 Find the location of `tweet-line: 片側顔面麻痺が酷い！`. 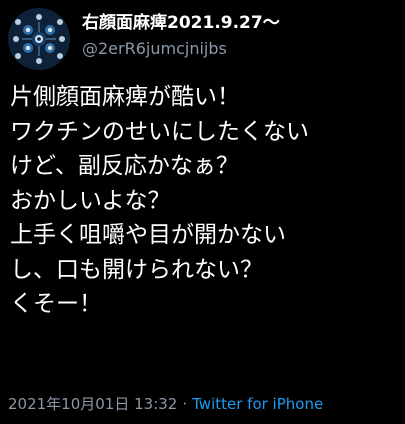

tweet-line: 片側顔面麻痺が酷い！ is located at coordinates (125, 97).